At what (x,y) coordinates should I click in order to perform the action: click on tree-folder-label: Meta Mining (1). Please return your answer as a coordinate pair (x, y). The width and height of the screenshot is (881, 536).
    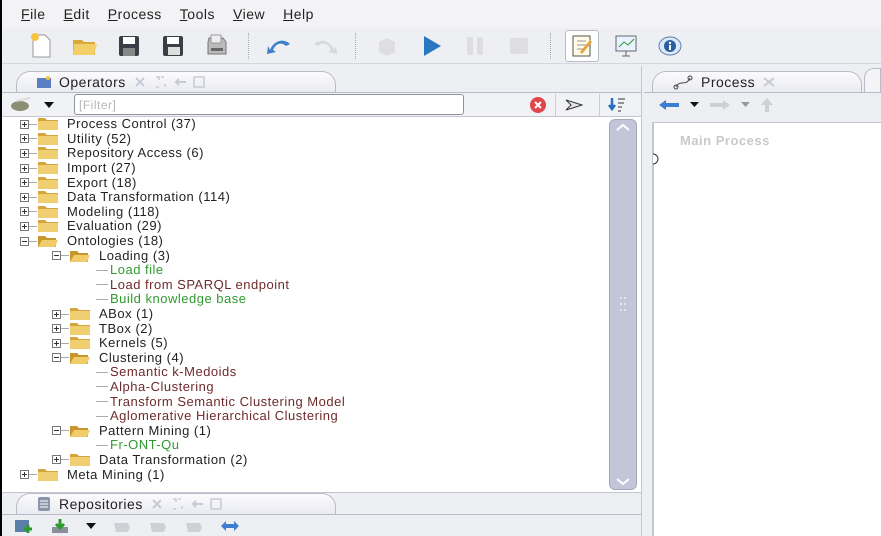
    Looking at the image, I should click on (116, 475).